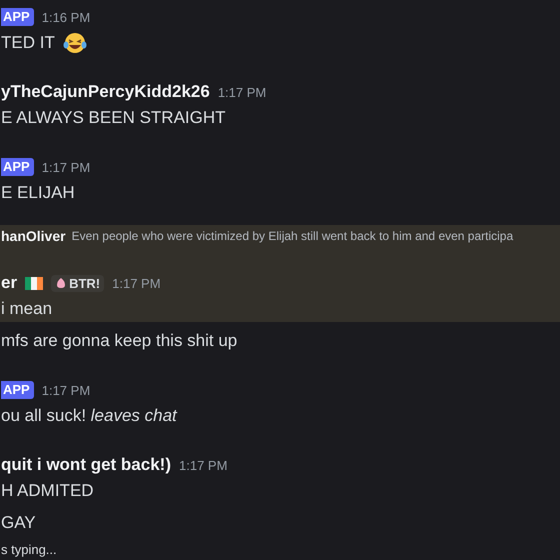 This screenshot has width=560, height=560. I want to click on message-text: TED IT, so click(28, 43).